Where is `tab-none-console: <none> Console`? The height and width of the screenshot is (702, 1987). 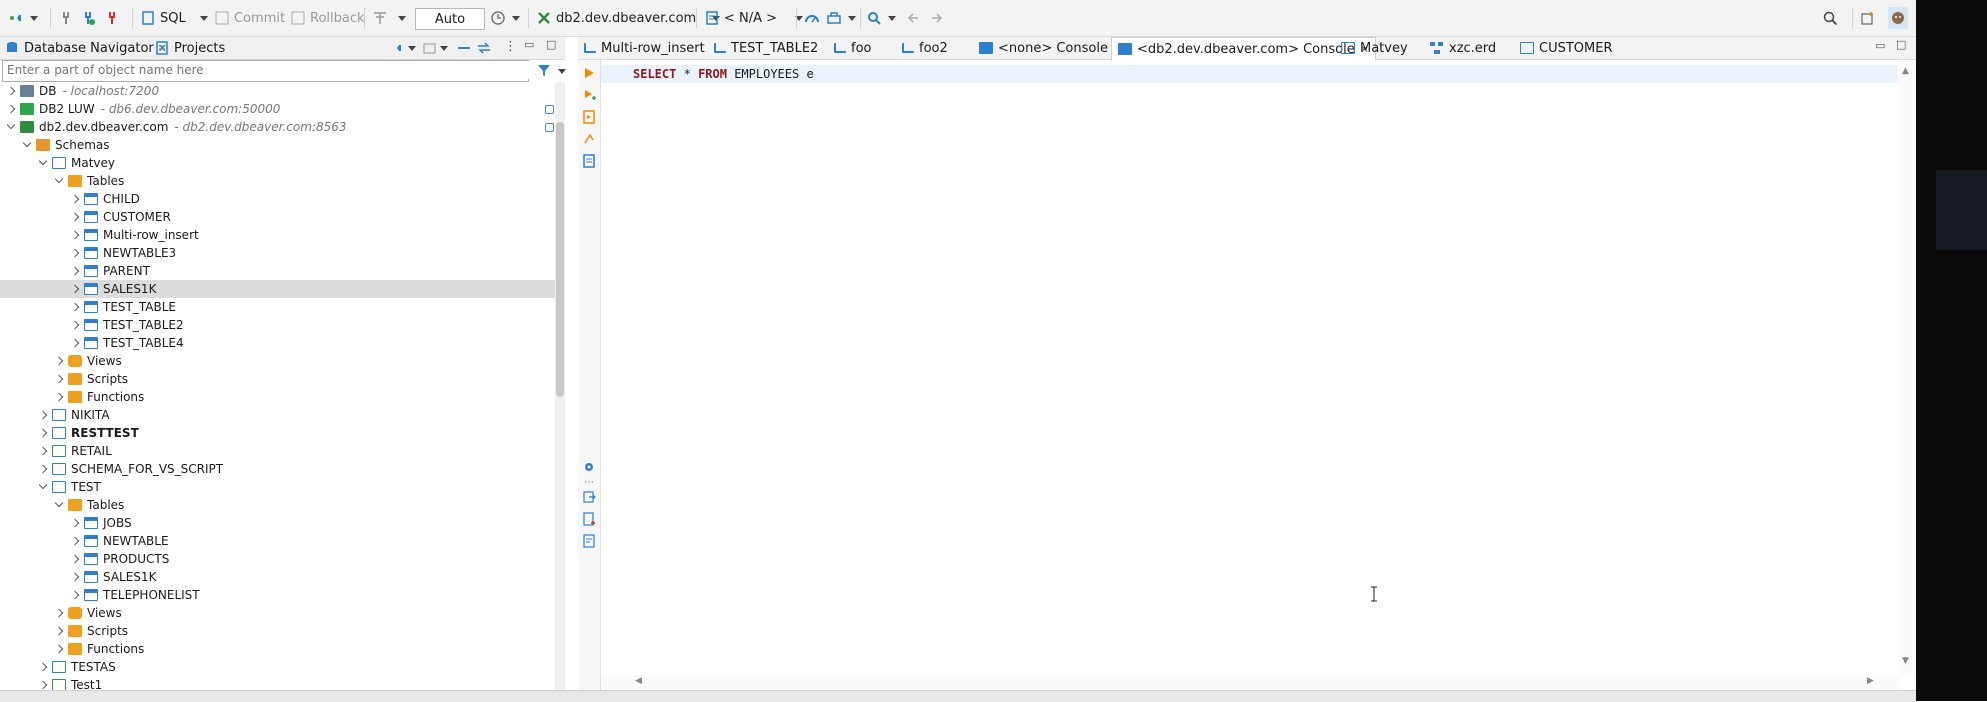
tab-none-console: <none> Console is located at coordinates (1043, 48).